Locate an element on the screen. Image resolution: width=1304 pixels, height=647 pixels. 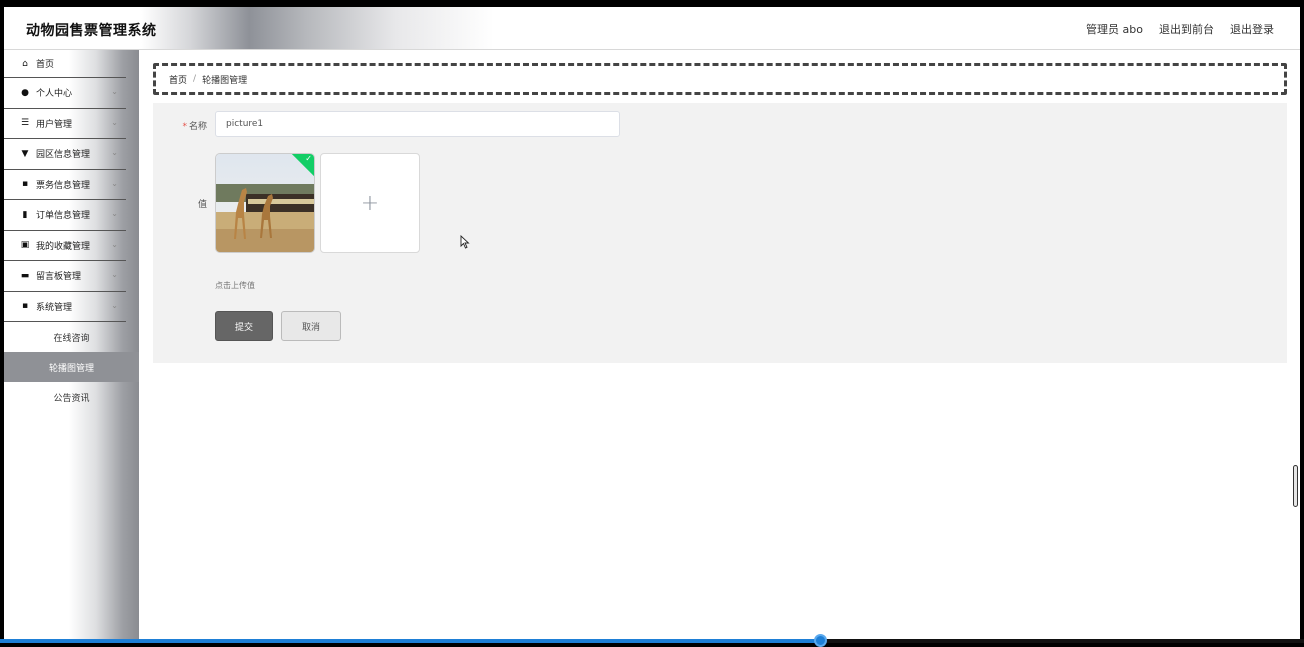
sidebar-item: ☰ 用户管理 ⌄ is located at coordinates (65, 124).